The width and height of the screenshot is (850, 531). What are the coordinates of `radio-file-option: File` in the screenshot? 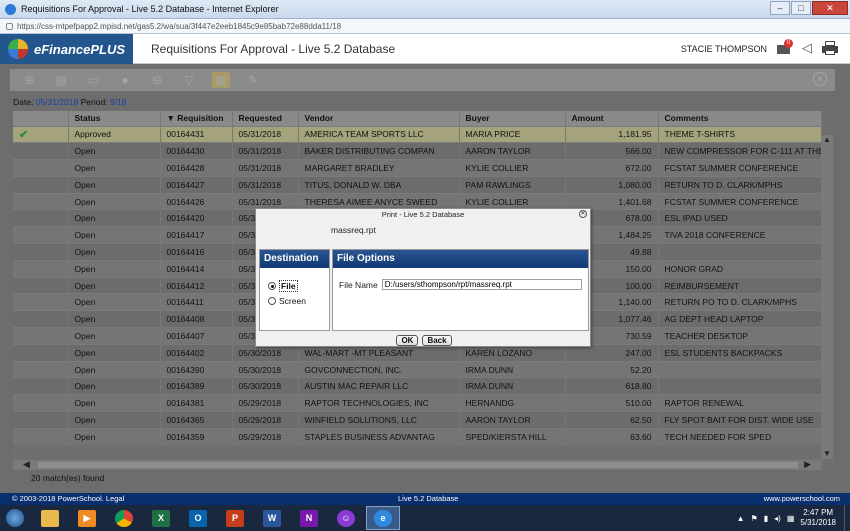 It's located at (298, 286).